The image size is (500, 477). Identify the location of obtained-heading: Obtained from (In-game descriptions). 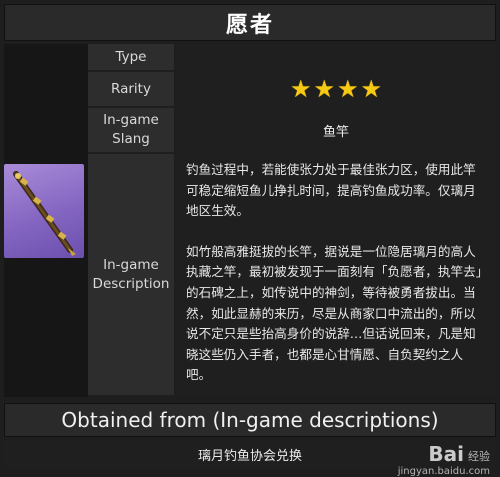
(250, 420).